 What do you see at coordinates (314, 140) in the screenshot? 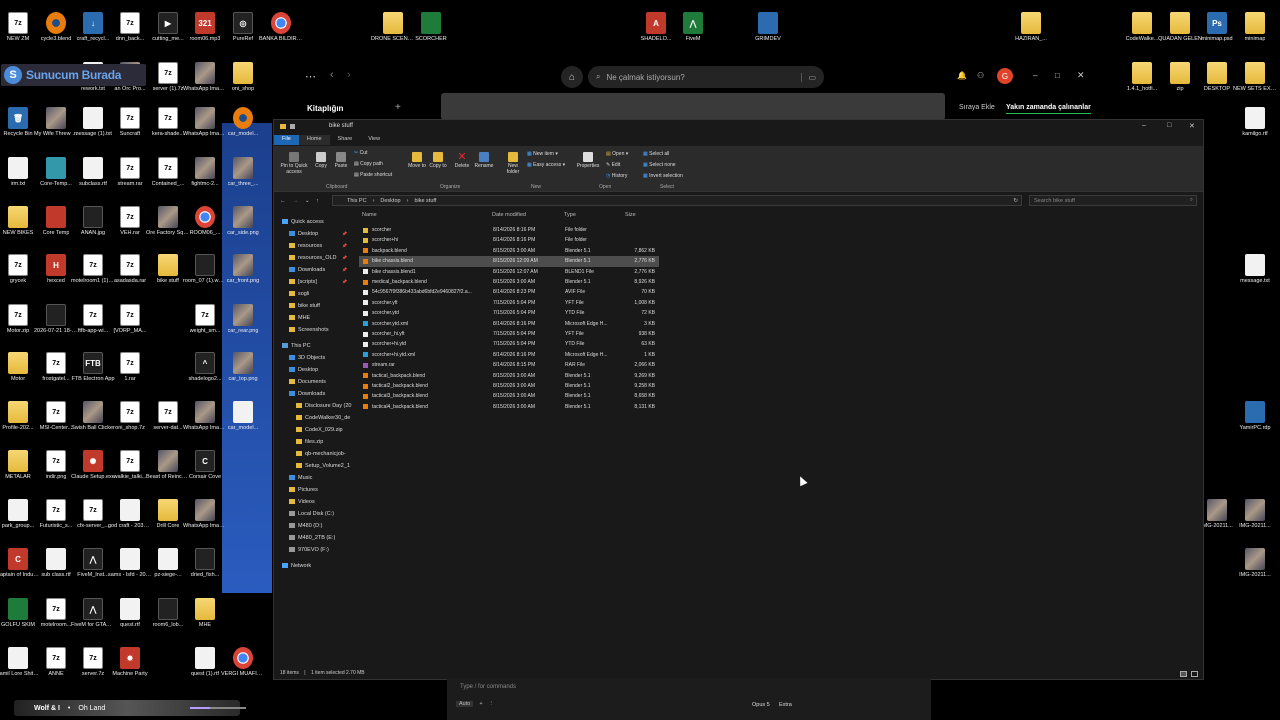
I see `tab-home: Home` at bounding box center [314, 140].